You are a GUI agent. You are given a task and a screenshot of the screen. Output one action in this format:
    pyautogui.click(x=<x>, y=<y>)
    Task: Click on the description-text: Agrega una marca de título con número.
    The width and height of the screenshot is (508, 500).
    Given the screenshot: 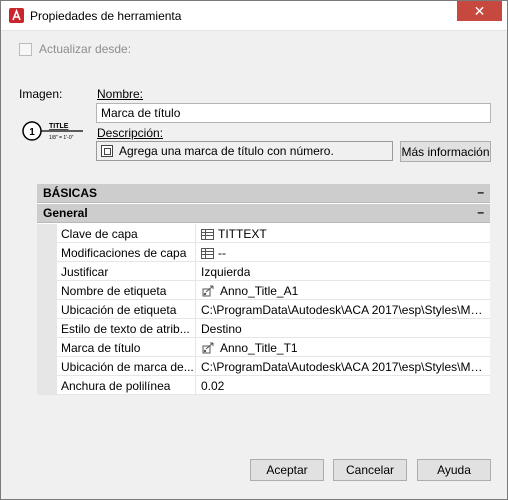 What is the action you would take?
    pyautogui.click(x=226, y=151)
    